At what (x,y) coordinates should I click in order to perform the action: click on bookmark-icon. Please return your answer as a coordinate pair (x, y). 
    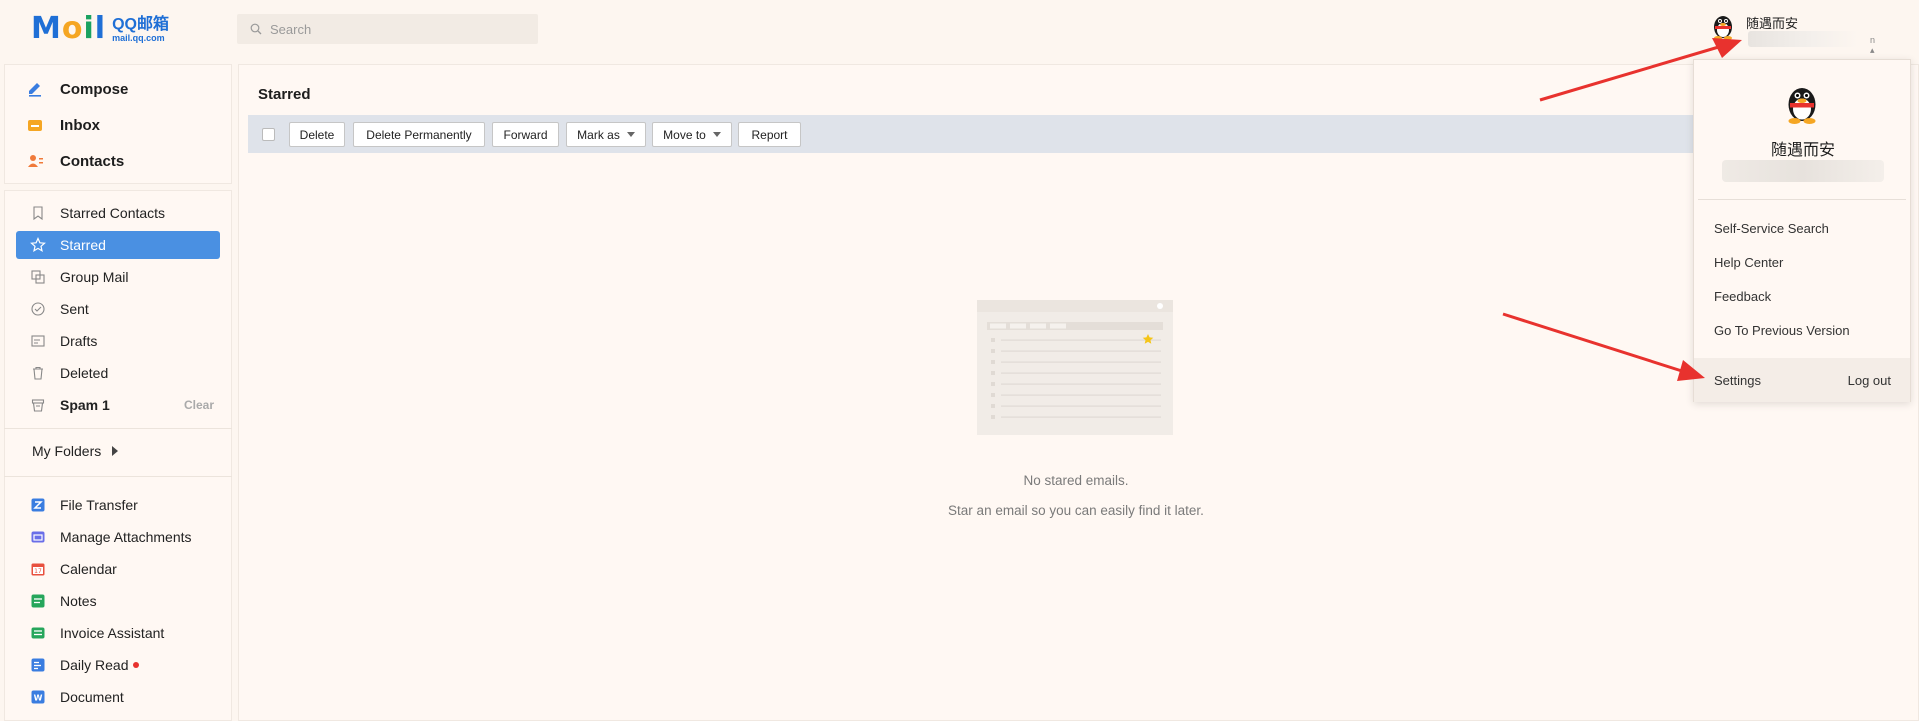
    Looking at the image, I should click on (38, 213).